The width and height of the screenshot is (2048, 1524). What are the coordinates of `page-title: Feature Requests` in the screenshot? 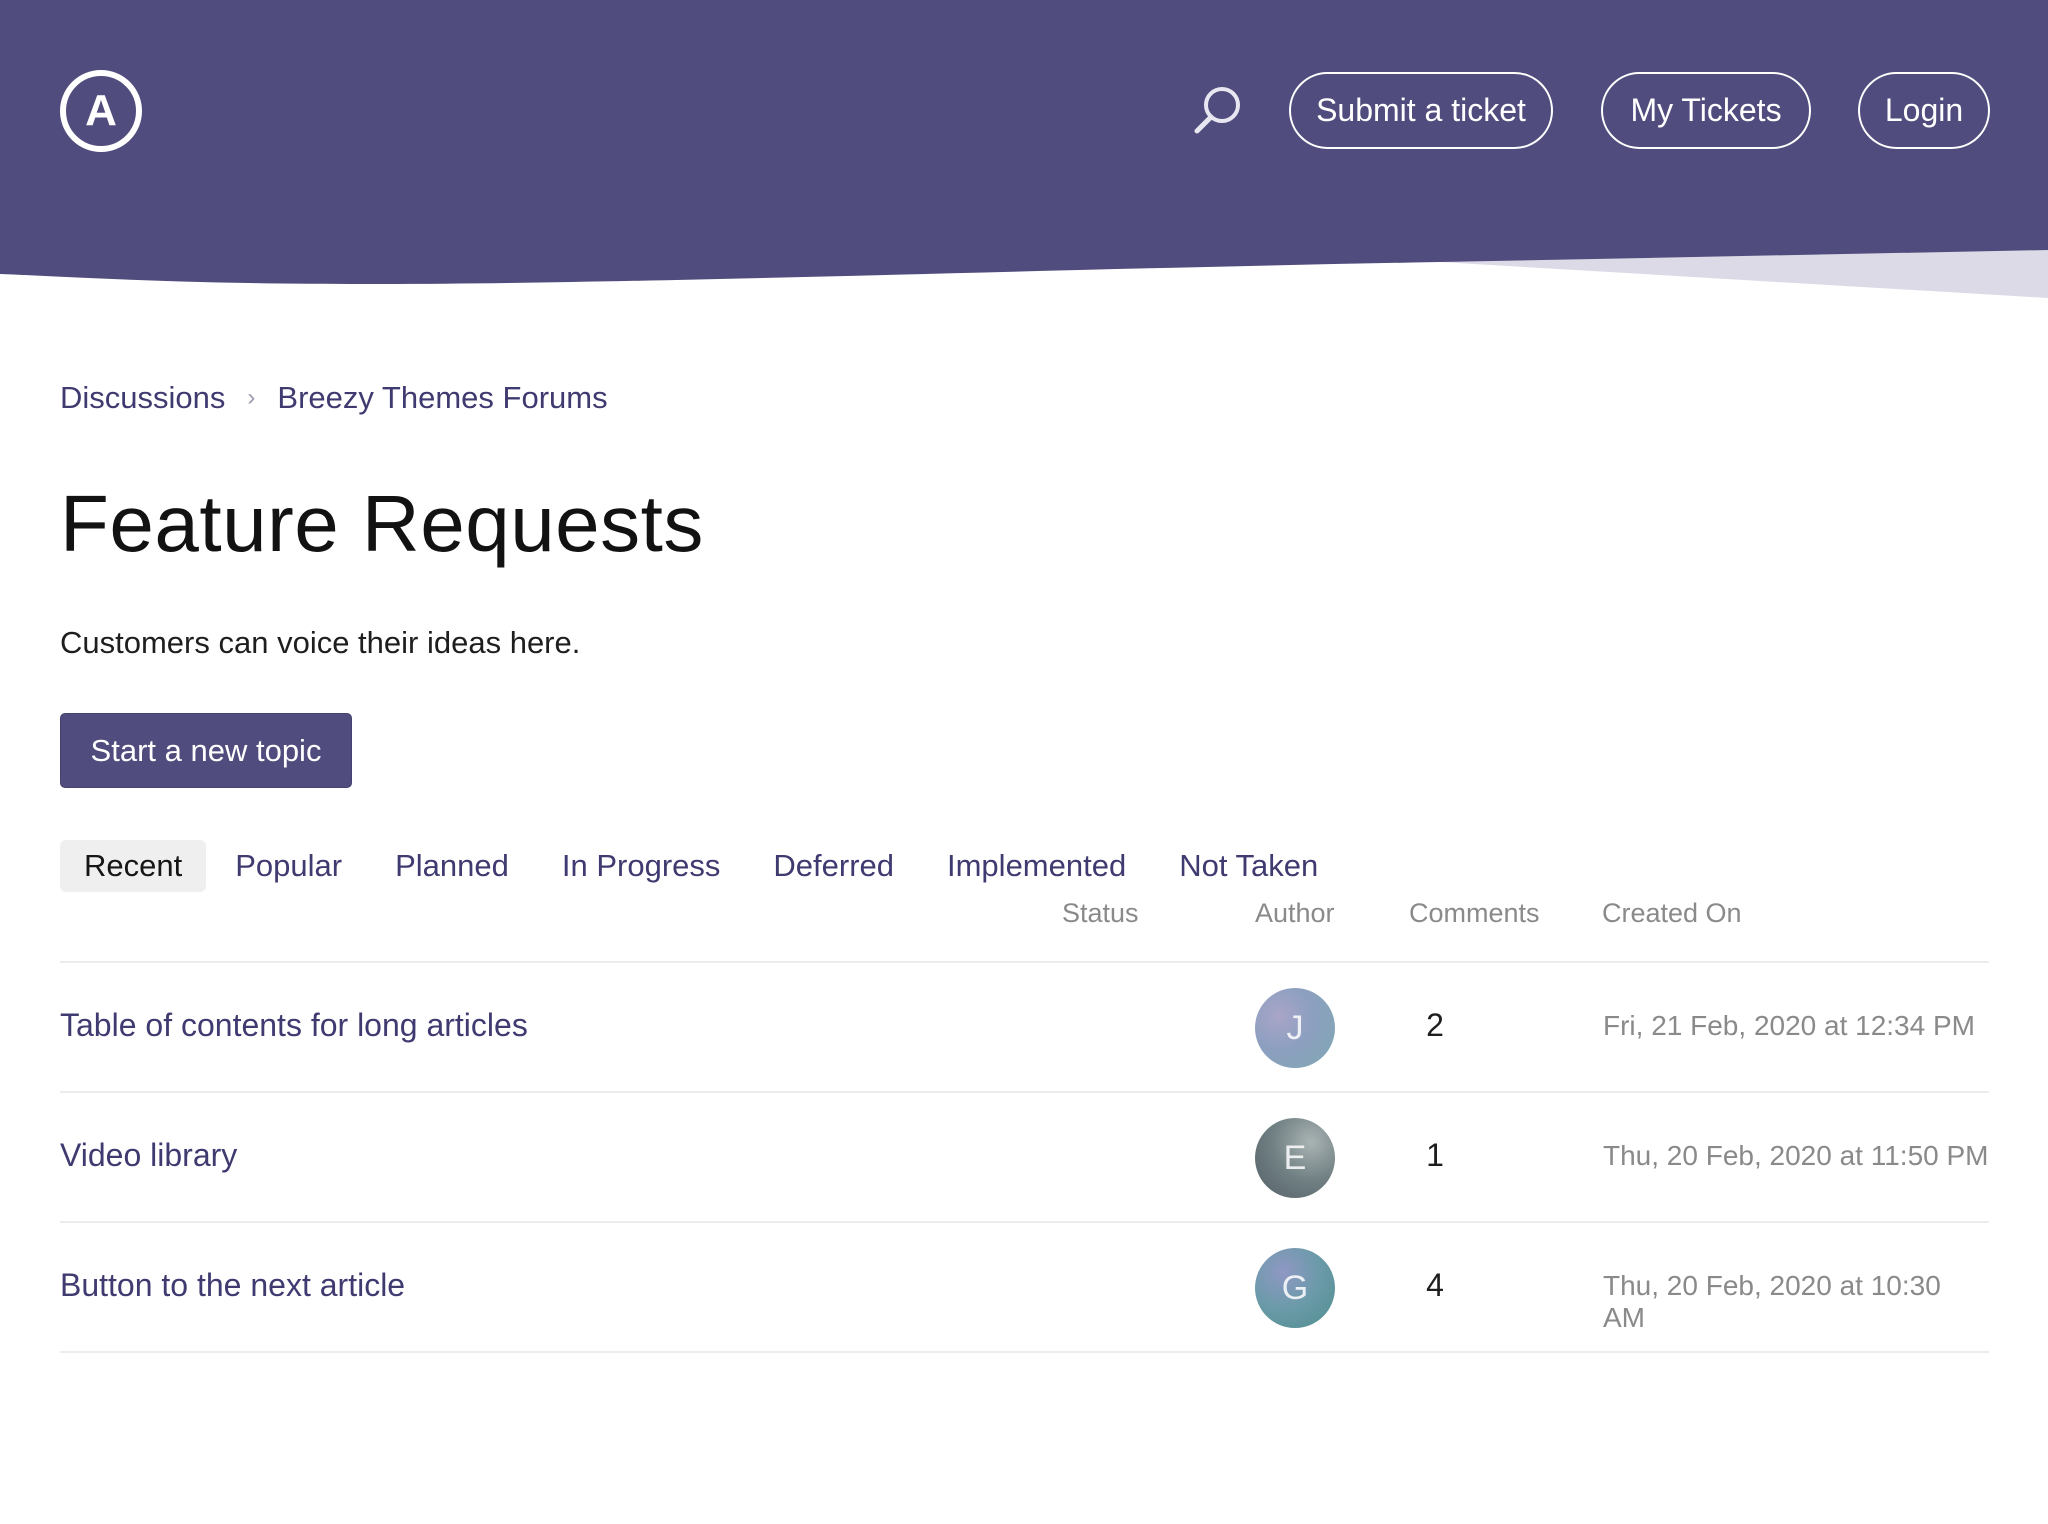 It's located at (382, 523).